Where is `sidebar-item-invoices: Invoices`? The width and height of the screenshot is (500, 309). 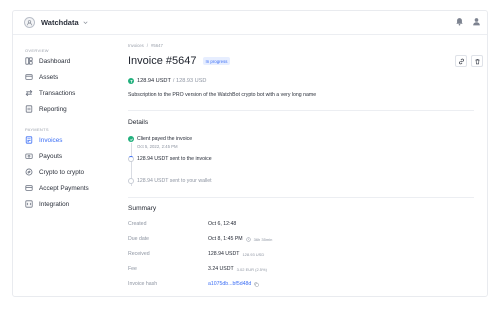 sidebar-item-invoices: Invoices is located at coordinates (69, 140).